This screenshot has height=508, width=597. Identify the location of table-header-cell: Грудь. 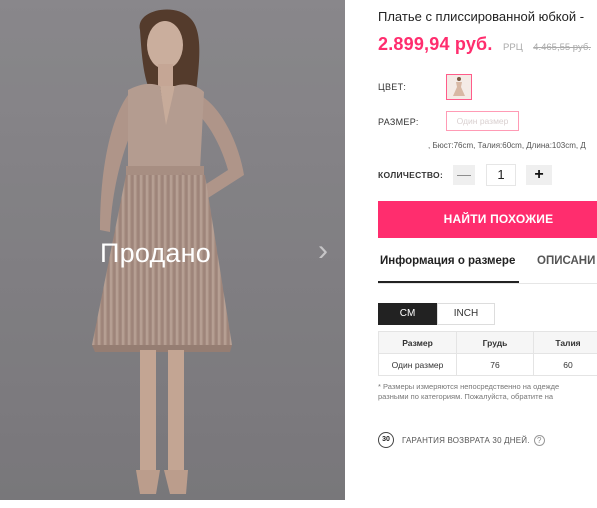
(495, 342).